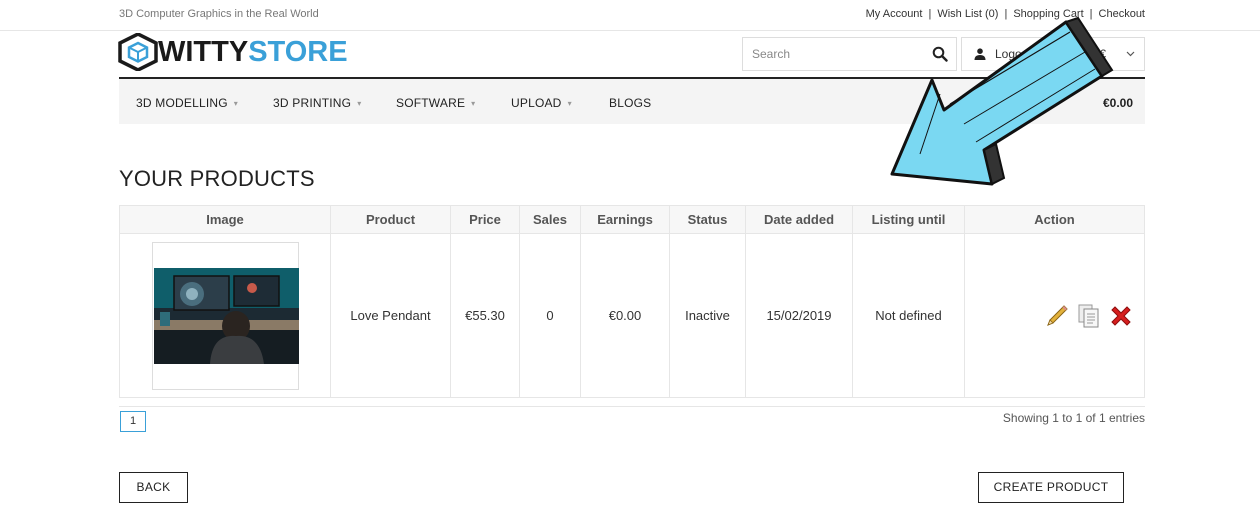 This screenshot has height=522, width=1260. What do you see at coordinates (1122, 14) in the screenshot?
I see `checkout-link: Checkout` at bounding box center [1122, 14].